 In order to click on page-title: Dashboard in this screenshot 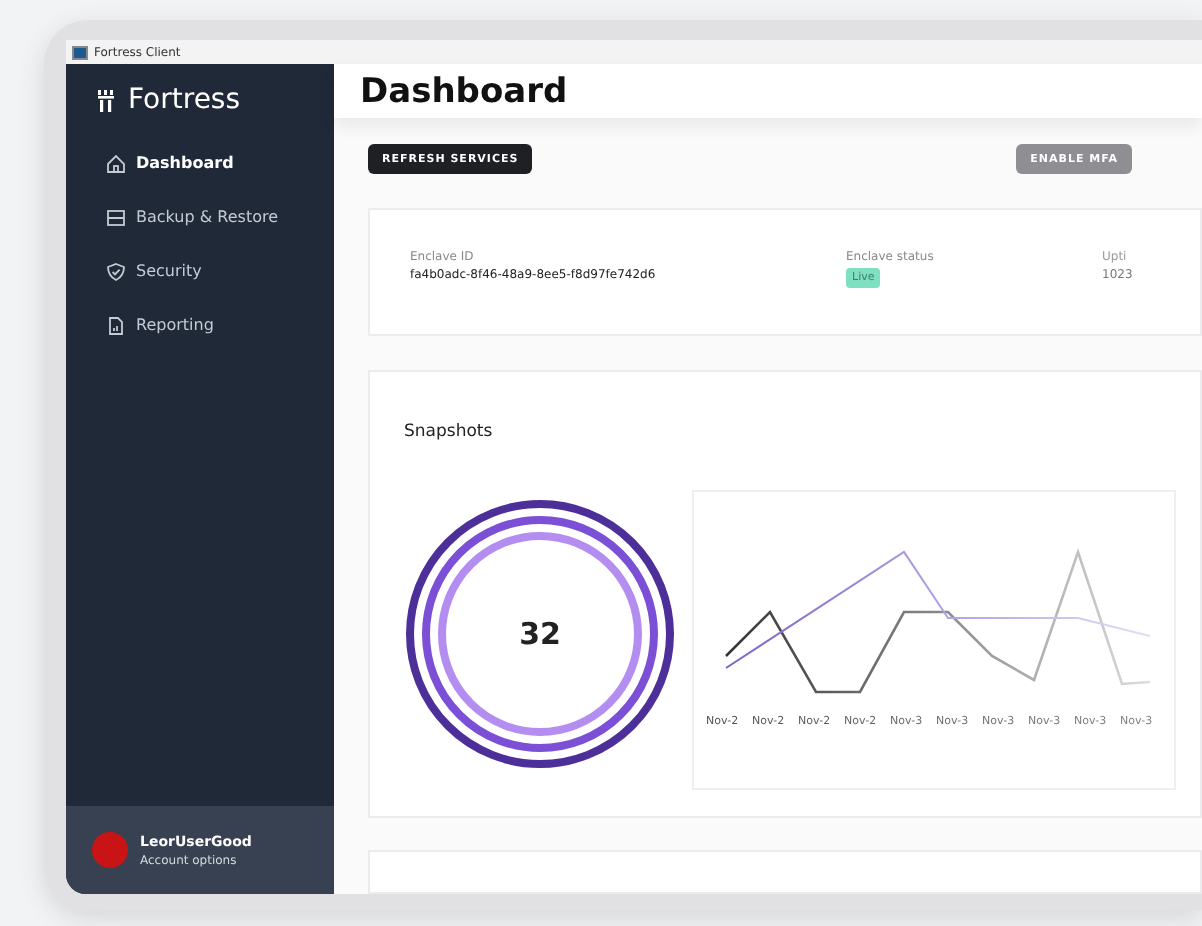, I will do `click(464, 91)`.